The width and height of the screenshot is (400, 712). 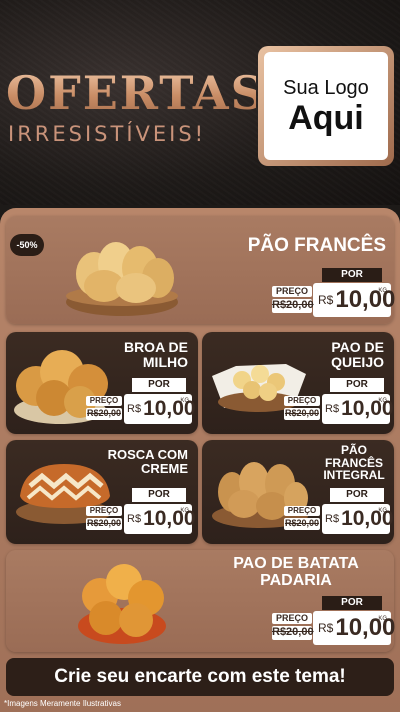 I want to click on preco-label-2: PREÇO, so click(x=104, y=401).